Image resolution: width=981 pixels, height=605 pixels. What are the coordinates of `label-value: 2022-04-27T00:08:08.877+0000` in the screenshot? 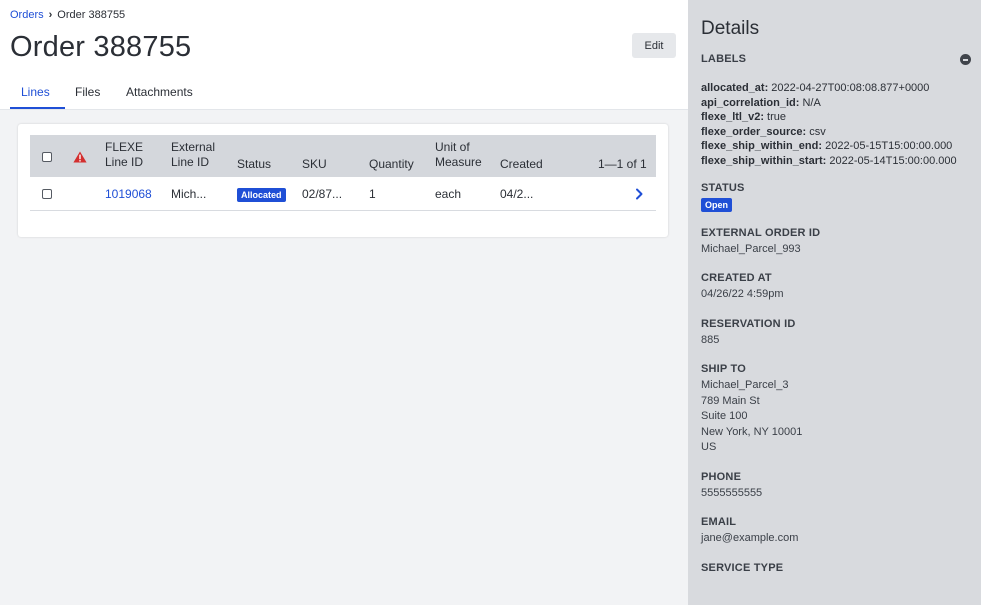 It's located at (849, 88).